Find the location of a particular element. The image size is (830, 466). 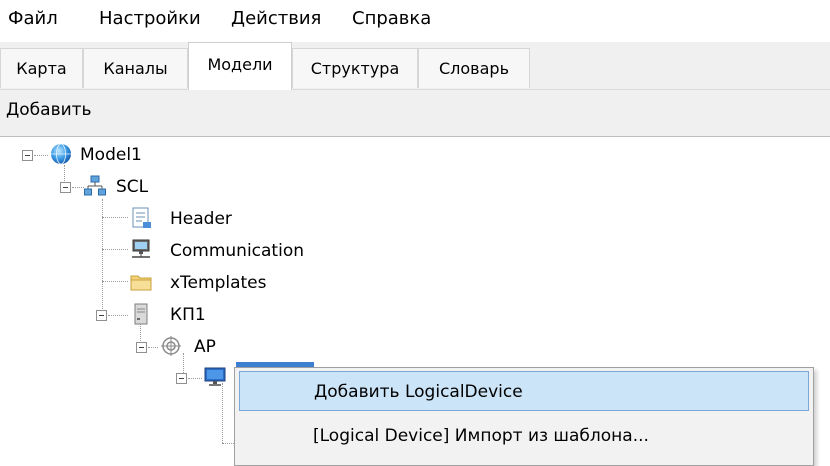

tab-channels: Каналы is located at coordinates (135, 68).